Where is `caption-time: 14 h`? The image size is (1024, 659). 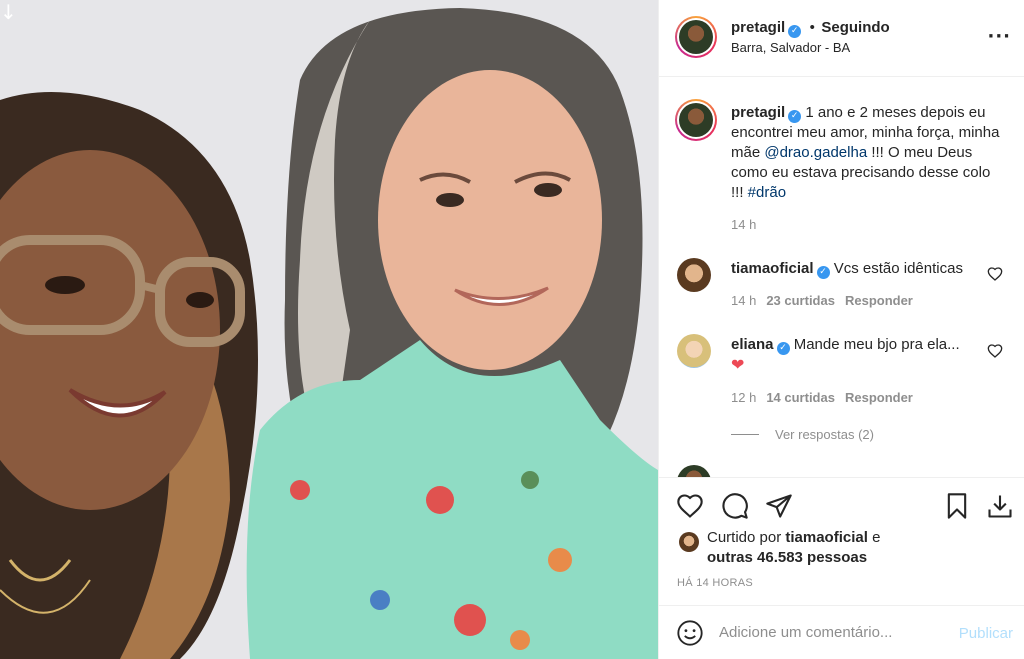 caption-time: 14 h is located at coordinates (743, 224).